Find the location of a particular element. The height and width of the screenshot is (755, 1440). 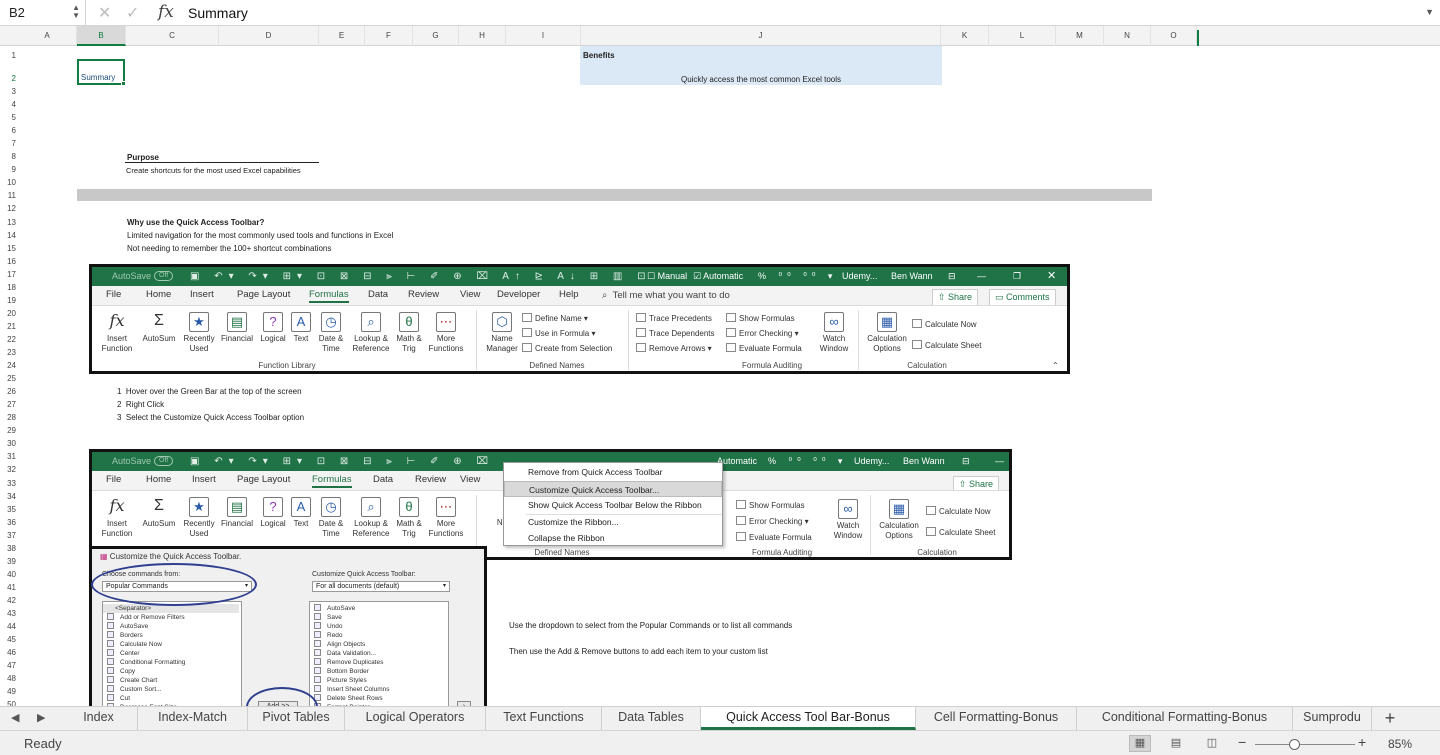

ribbon-btn-insert: fx Insert Function is located at coordinates (117, 518).